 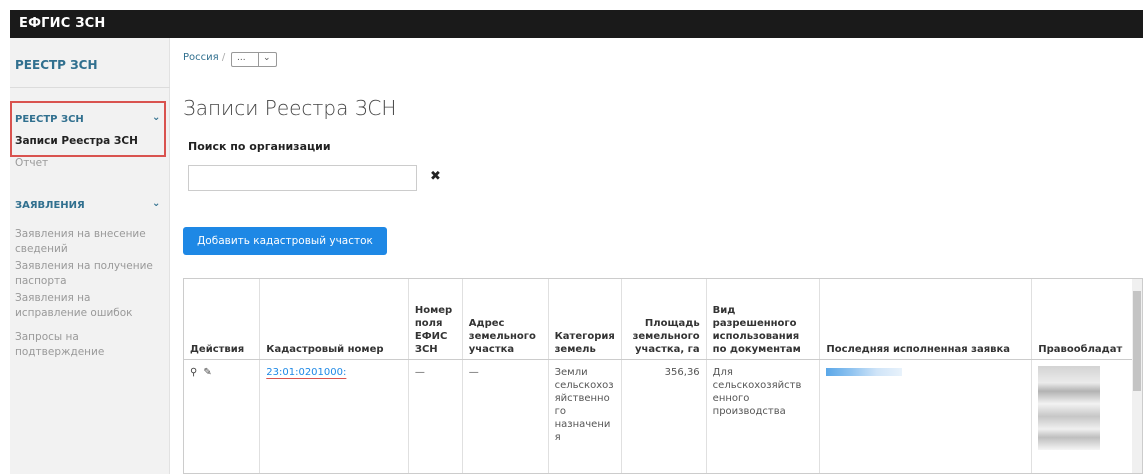 I want to click on search-label: Поиск по организации, so click(x=259, y=146).